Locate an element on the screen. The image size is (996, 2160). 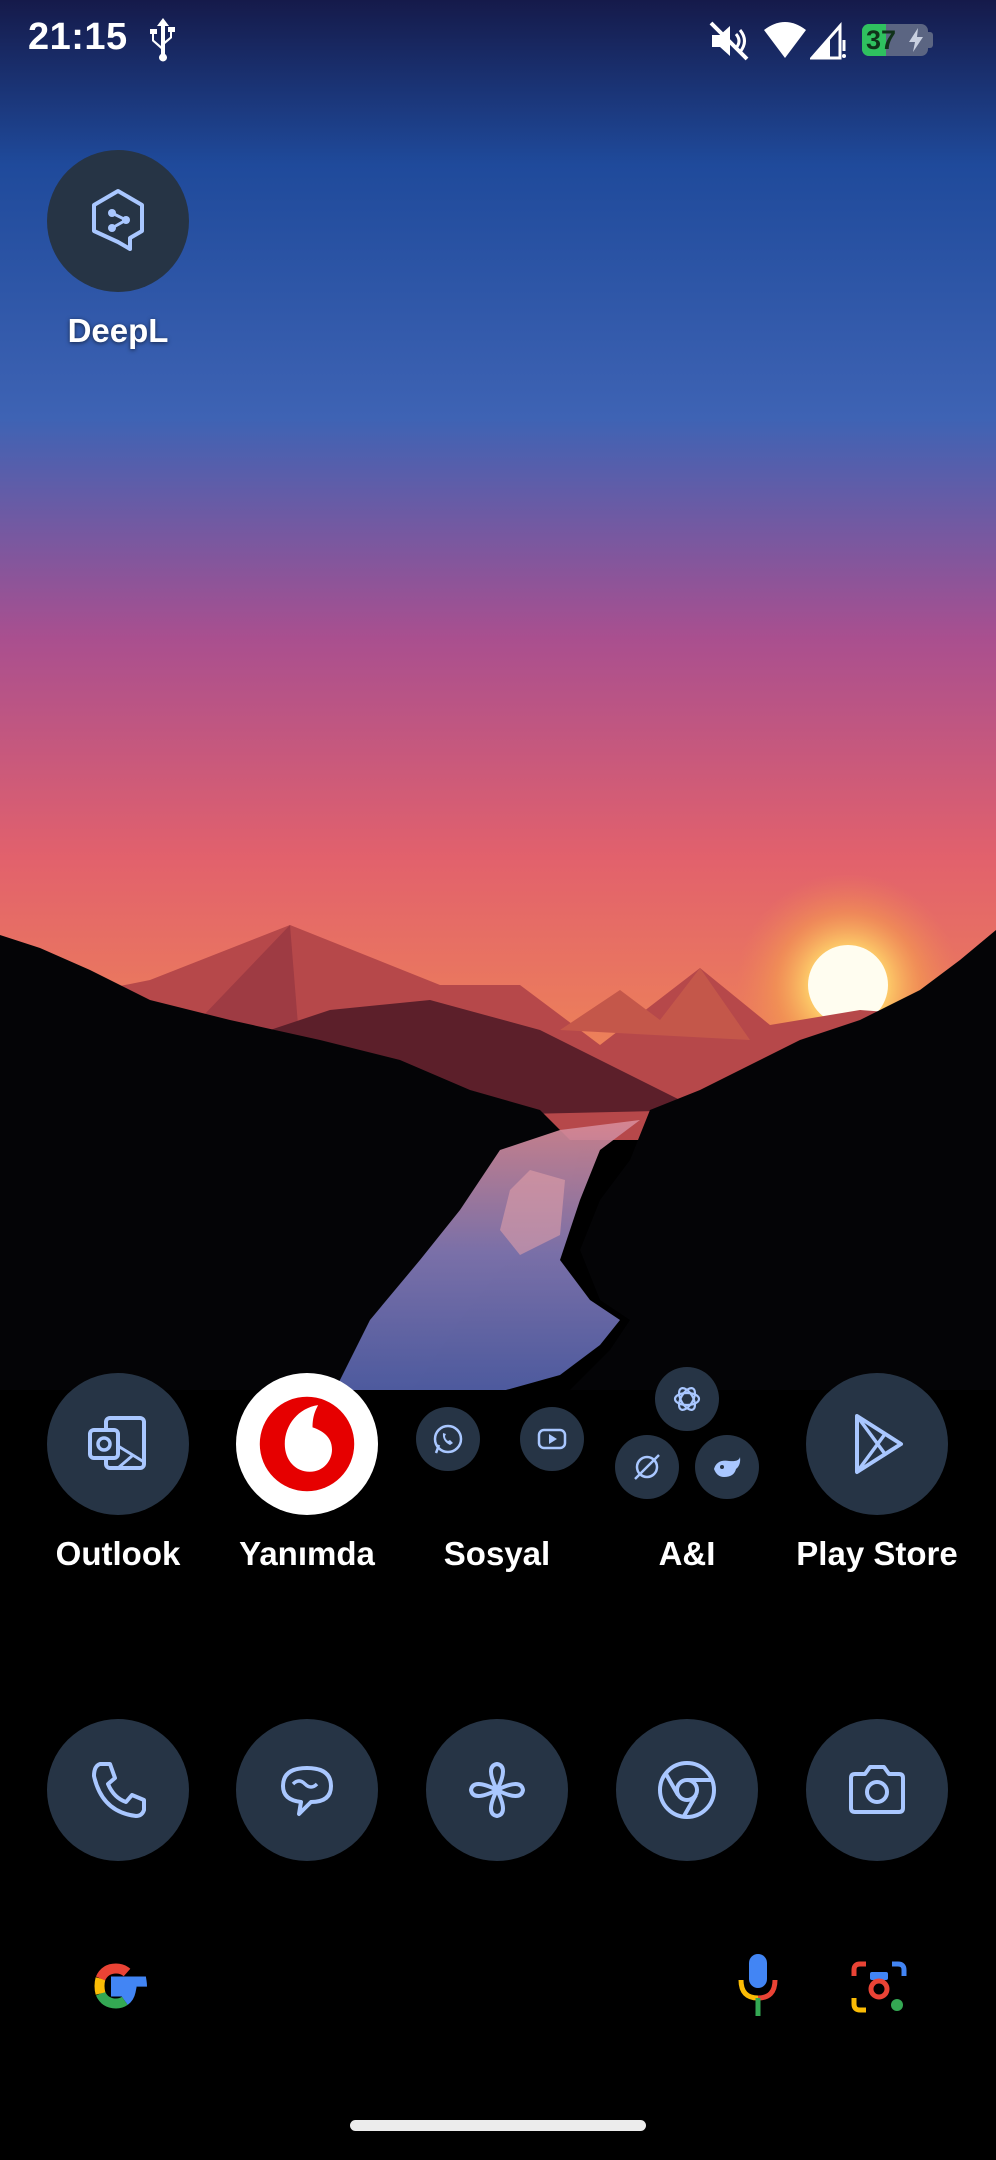
battery-tip is located at coordinates (930, 40).